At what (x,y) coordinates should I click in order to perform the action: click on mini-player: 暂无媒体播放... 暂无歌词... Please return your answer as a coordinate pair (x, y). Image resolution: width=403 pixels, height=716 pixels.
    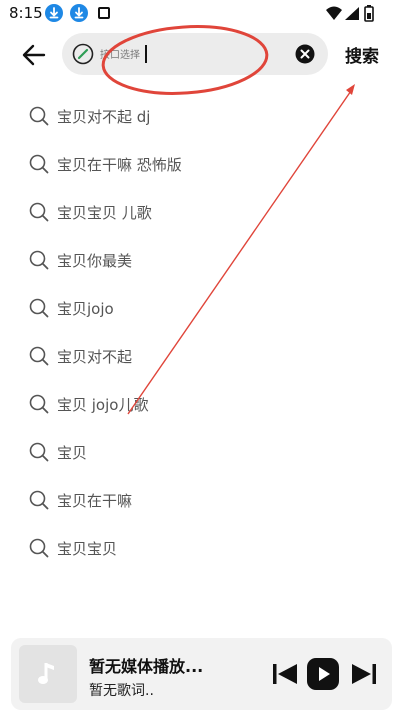
    Looking at the image, I should click on (201, 674).